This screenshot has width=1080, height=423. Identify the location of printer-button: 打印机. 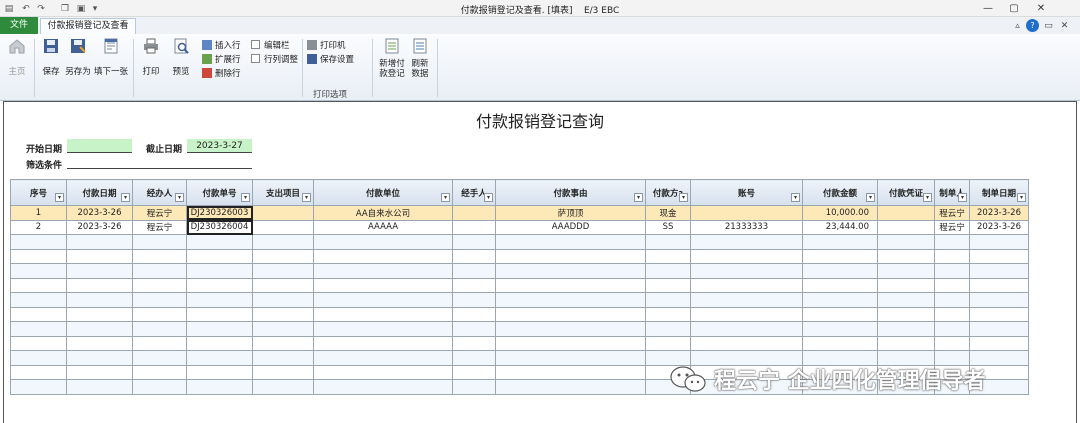
(326, 44).